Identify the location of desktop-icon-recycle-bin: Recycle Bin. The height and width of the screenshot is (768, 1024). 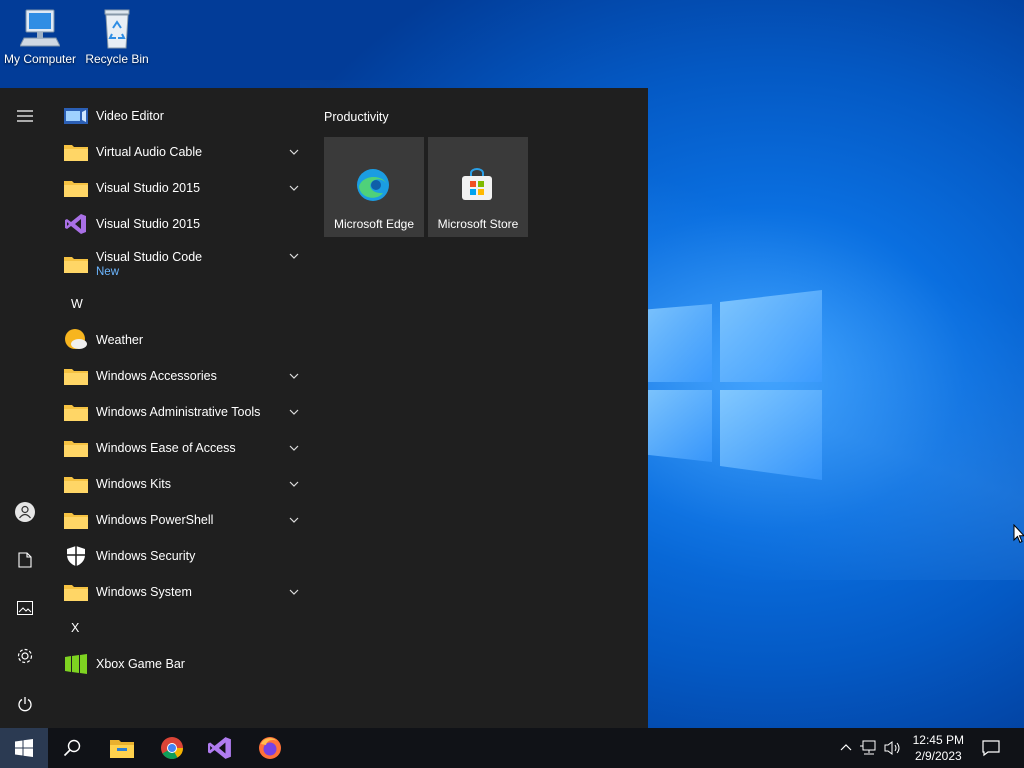
(117, 36).